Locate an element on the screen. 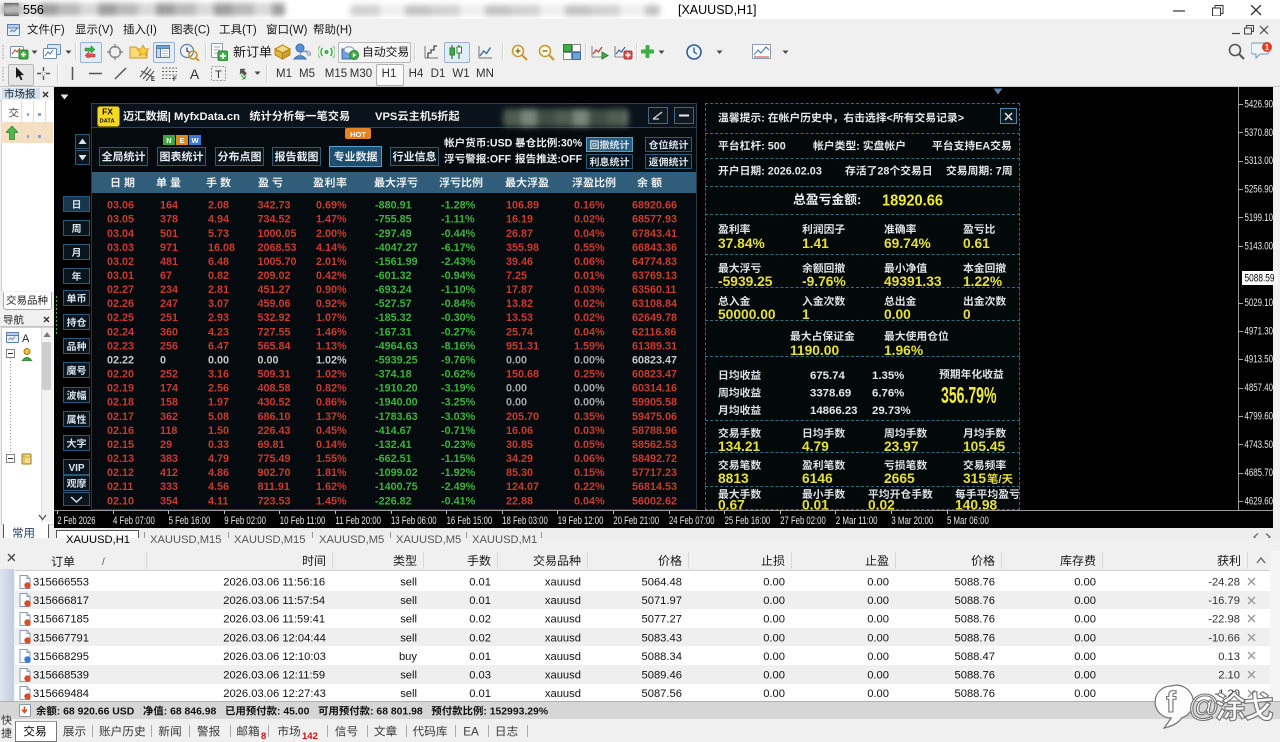  svg-text: A is located at coordinates (195, 73).